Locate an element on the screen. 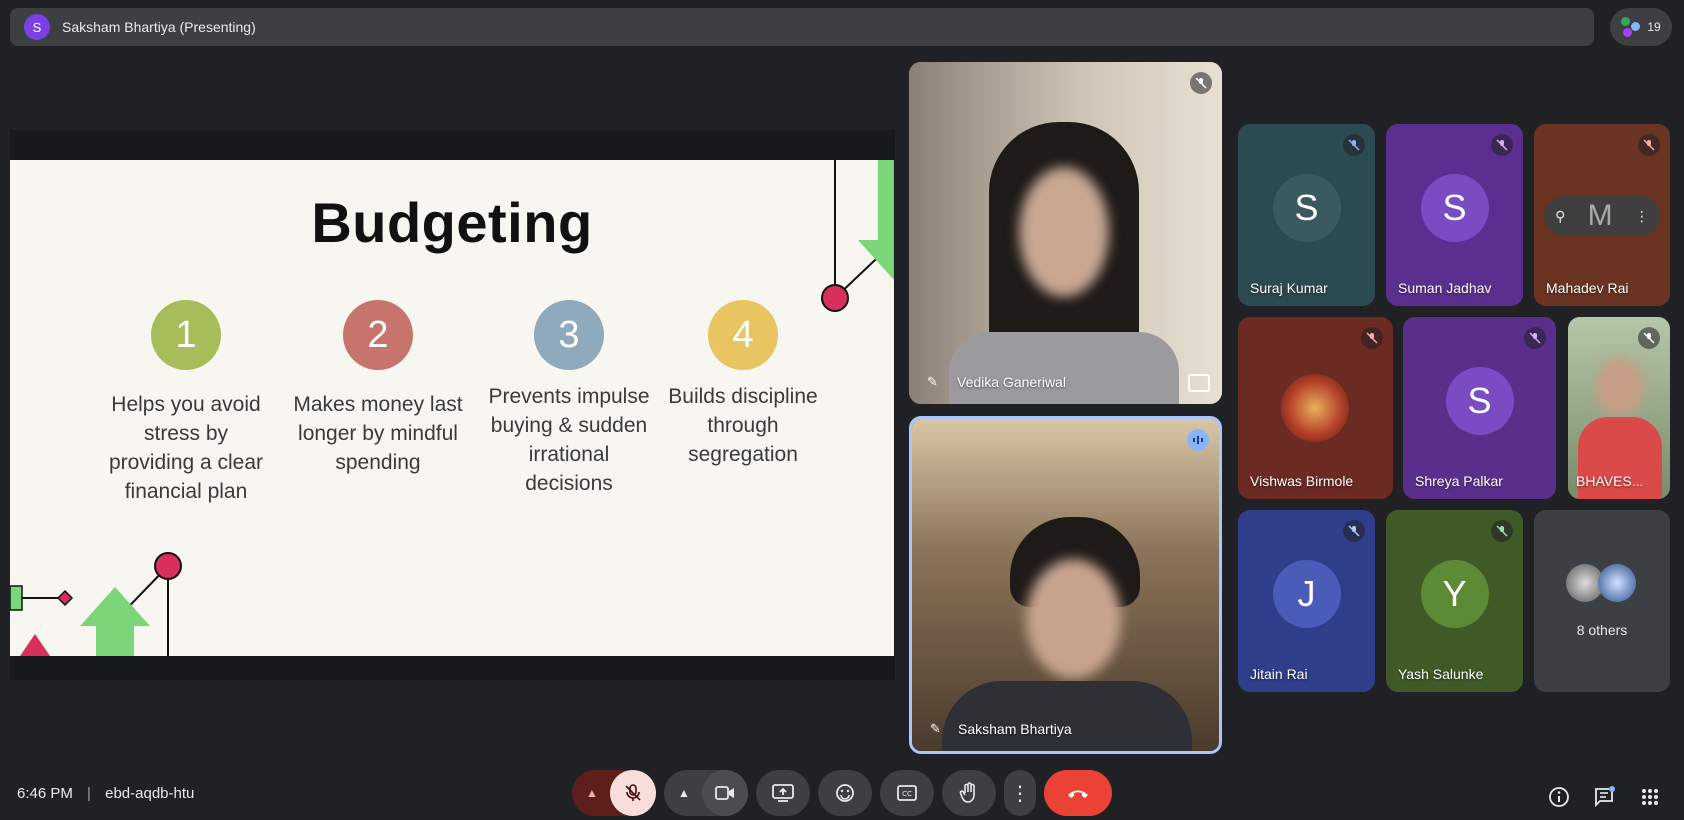 This screenshot has width=1684, height=820. others-tile: 8 others is located at coordinates (1602, 601).